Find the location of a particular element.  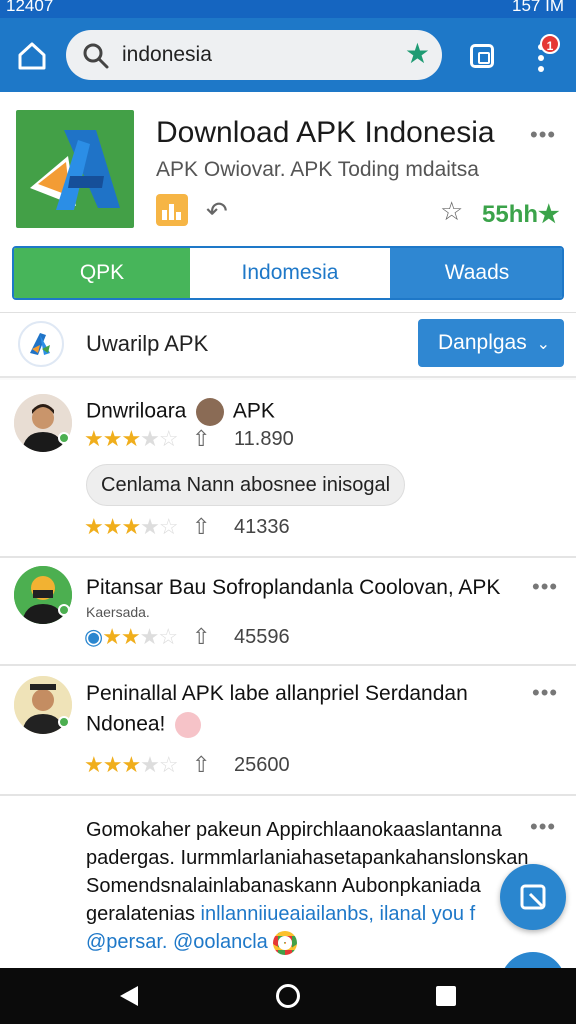

home-icon is located at coordinates (32, 56).